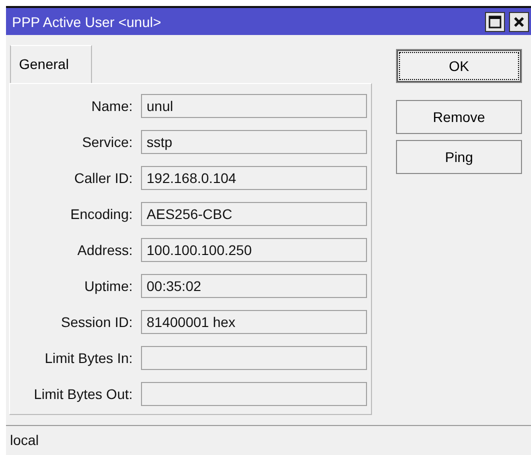 The height and width of the screenshot is (455, 531). What do you see at coordinates (268, 440) in the screenshot?
I see `status-bar: local` at bounding box center [268, 440].